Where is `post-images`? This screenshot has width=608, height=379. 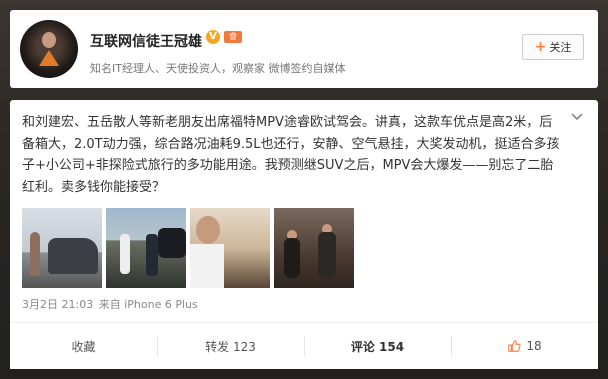 post-images is located at coordinates (188, 248).